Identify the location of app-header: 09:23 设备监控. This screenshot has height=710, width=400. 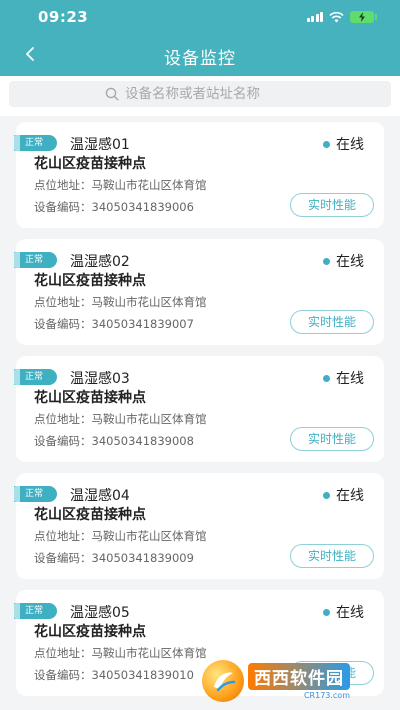
(200, 38).